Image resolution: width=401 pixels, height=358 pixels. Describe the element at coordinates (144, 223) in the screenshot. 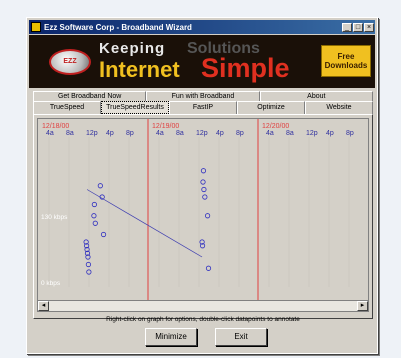

I see `connector-line` at that location.